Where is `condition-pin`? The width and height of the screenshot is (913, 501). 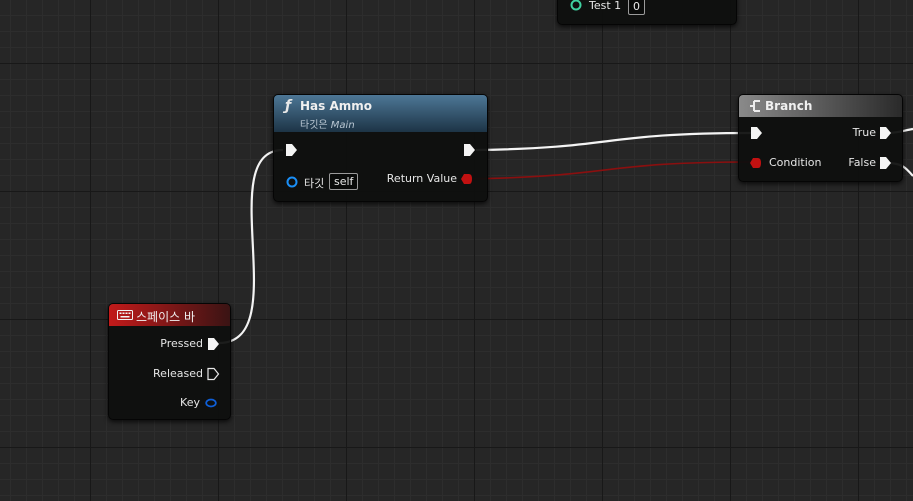
condition-pin is located at coordinates (756, 163).